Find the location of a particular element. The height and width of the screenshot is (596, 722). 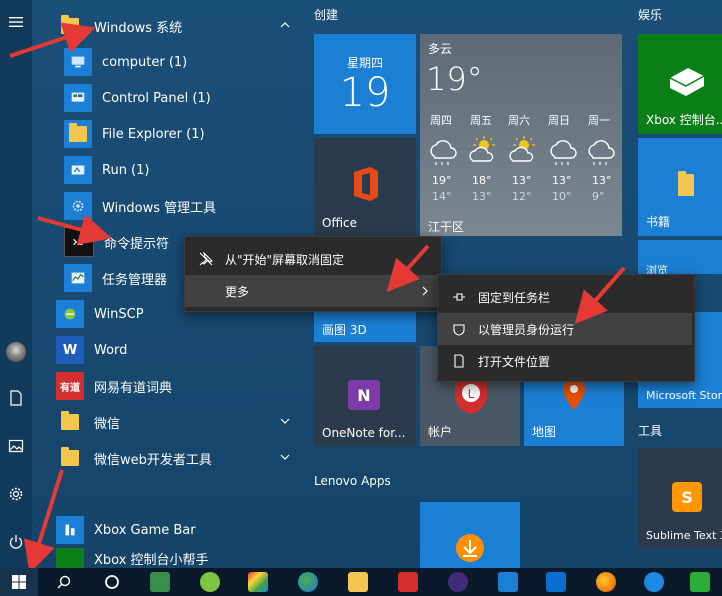

app-item-word: W Word is located at coordinates (167, 350).